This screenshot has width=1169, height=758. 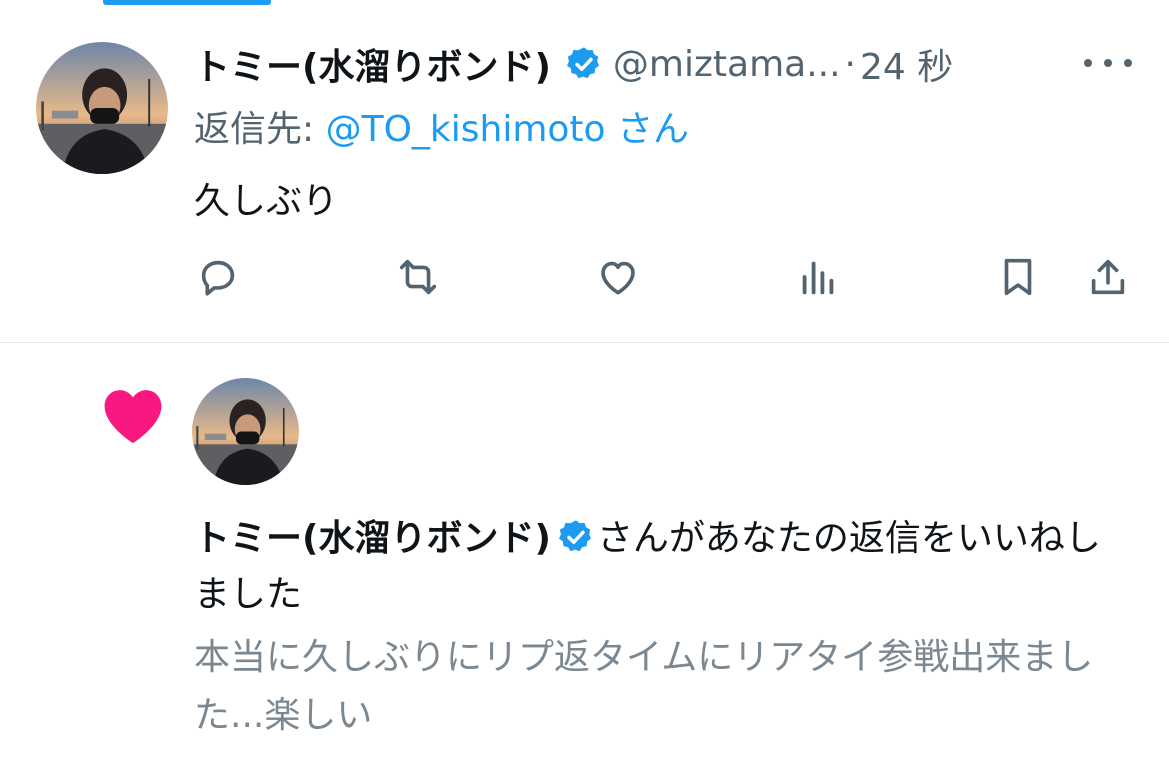 I want to click on like-icon, so click(x=618, y=278).